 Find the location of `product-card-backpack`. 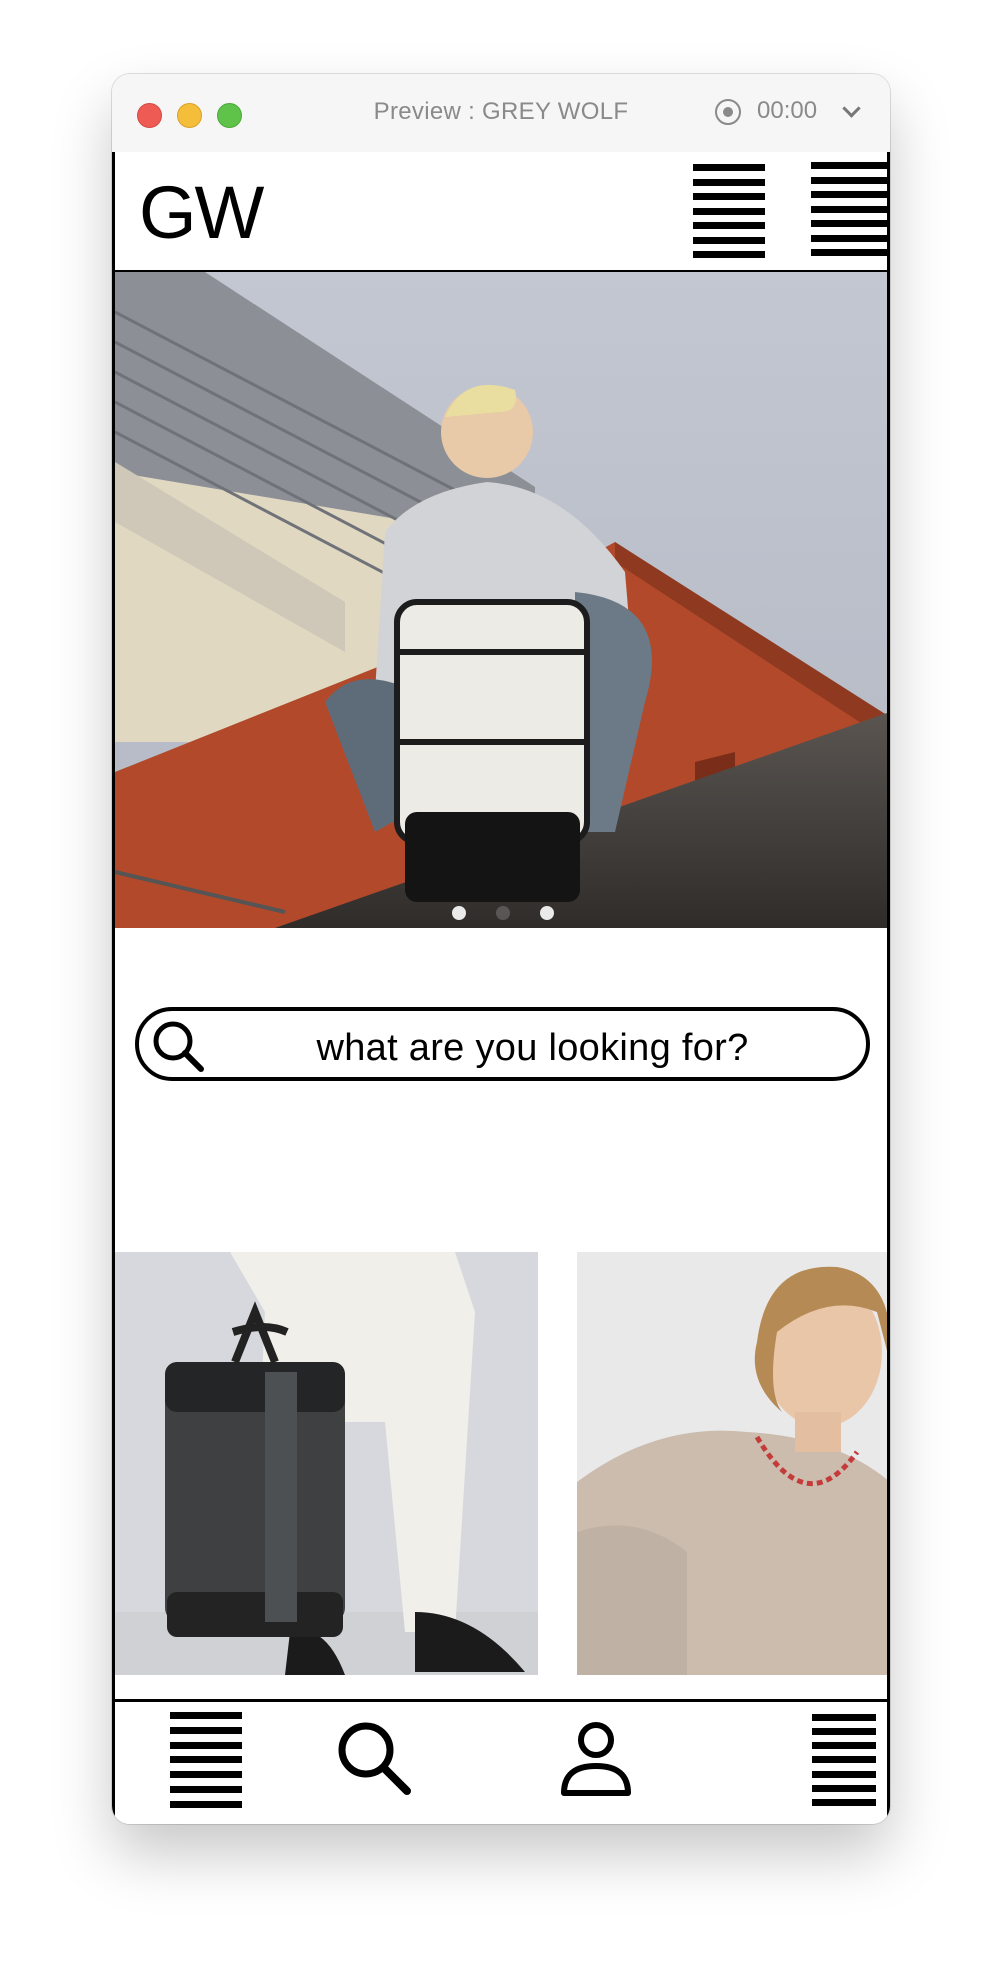

product-card-backpack is located at coordinates (326, 1463).